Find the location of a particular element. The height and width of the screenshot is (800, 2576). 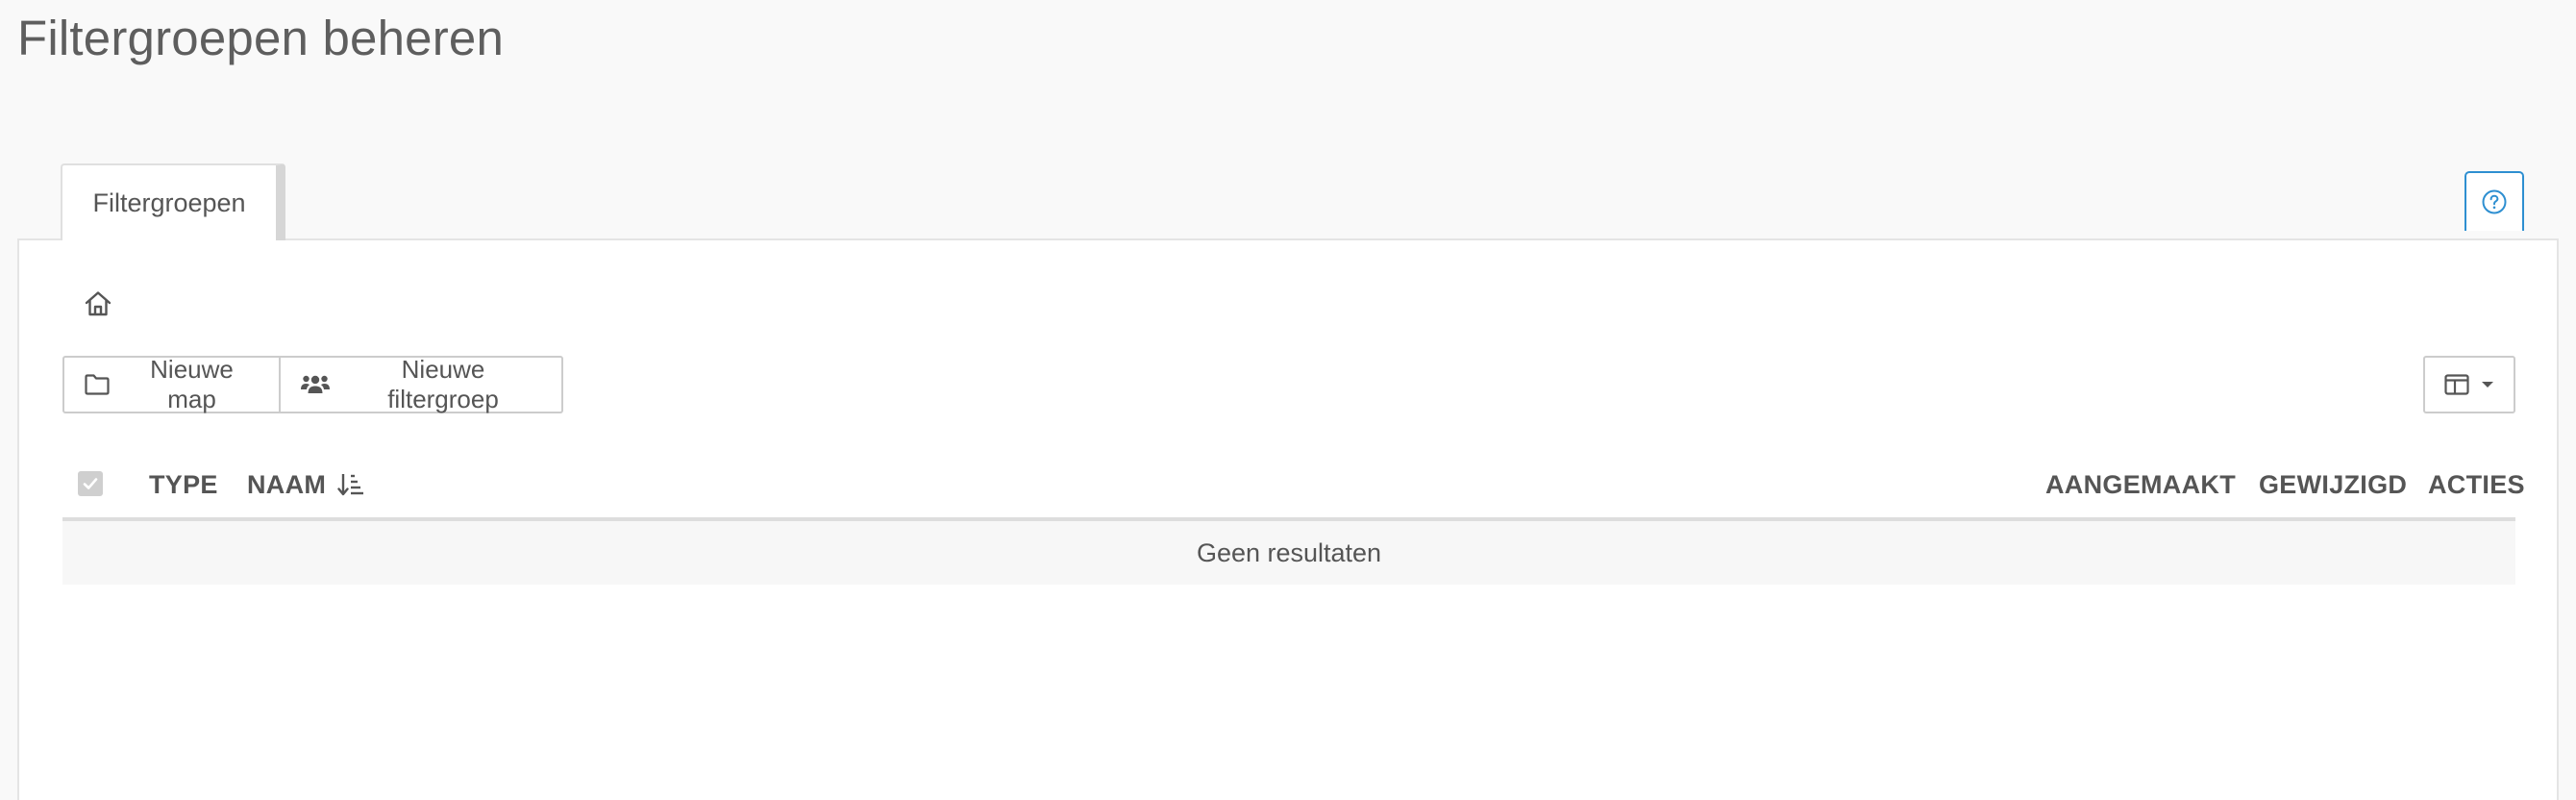

column-header-acties: ACTIES is located at coordinates (2477, 484).